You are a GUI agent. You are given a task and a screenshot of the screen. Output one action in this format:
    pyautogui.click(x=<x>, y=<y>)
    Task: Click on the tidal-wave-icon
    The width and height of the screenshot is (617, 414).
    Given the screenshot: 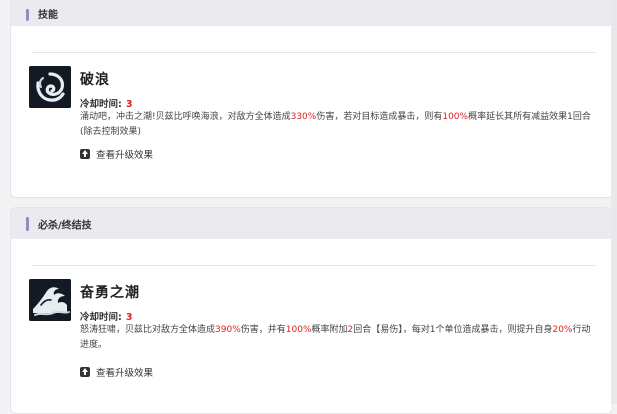 What is the action you would take?
    pyautogui.click(x=50, y=300)
    